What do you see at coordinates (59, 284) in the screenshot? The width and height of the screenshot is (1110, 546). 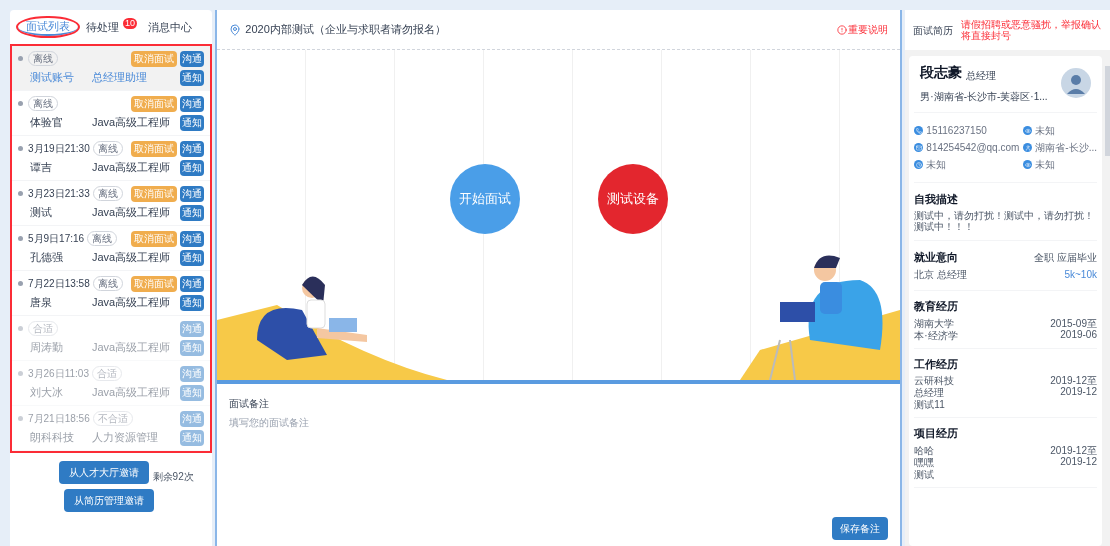 I see `interview-time: 7月22日13:58` at bounding box center [59, 284].